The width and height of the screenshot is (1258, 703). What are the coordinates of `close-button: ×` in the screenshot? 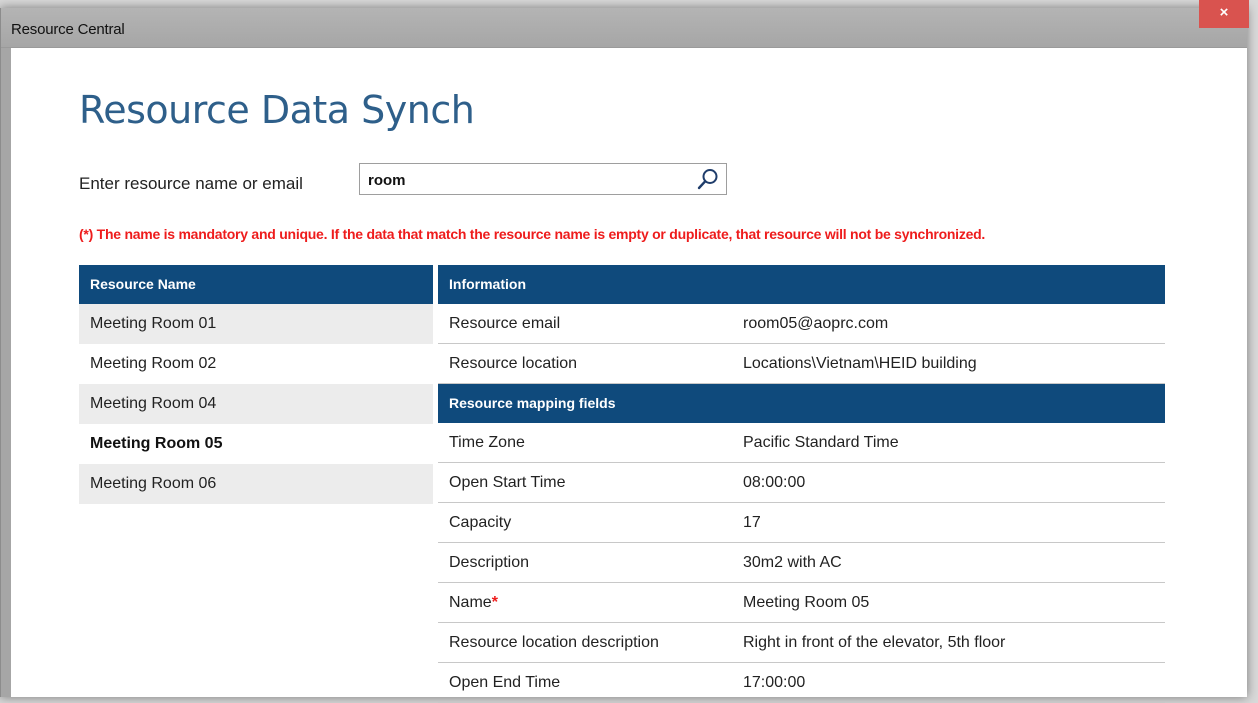 It's located at (1224, 14).